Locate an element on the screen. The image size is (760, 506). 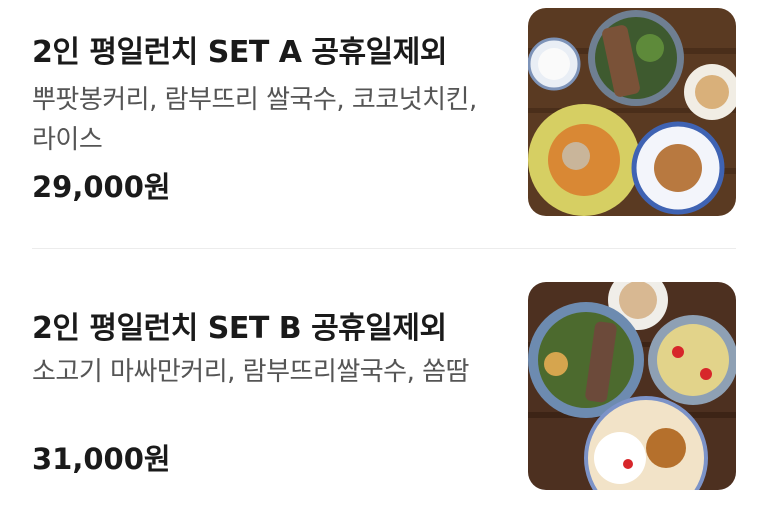
menu-item-description: 뿌팟봉커리, 람부뜨리 쌀국수, 코코넛치킨, 라이스 is located at coordinates (254, 120).